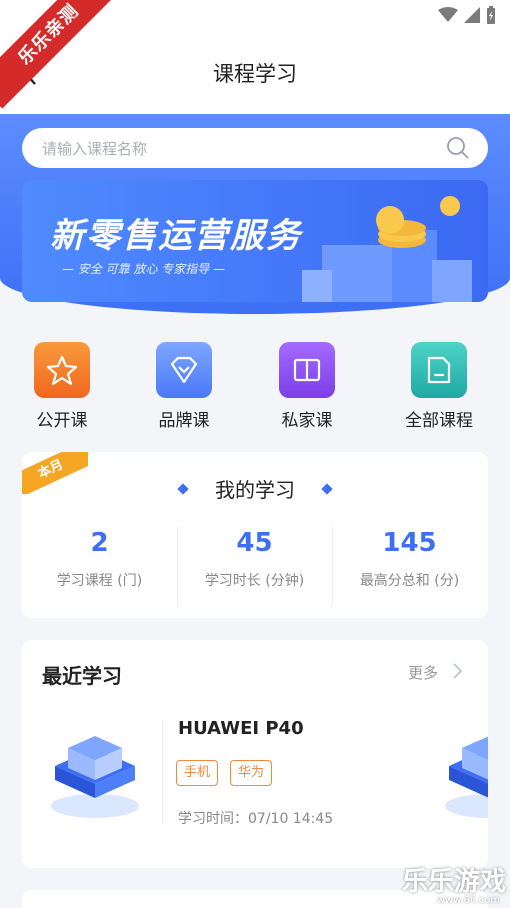 Image resolution: width=510 pixels, height=908 pixels. Describe the element at coordinates (409, 559) in the screenshot. I see `stat-score: 145 最高分总和 (分)` at that location.